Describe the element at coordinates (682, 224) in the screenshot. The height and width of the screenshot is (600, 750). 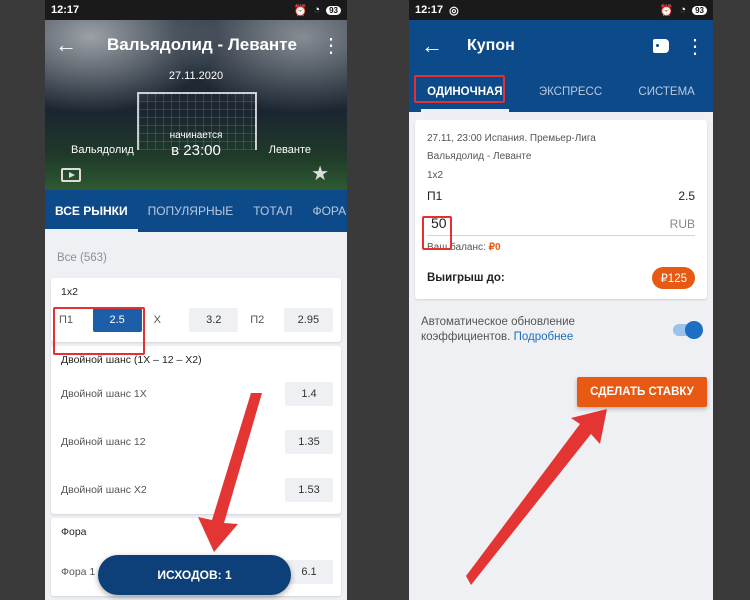
I see `stake-currency: RUB` at that location.